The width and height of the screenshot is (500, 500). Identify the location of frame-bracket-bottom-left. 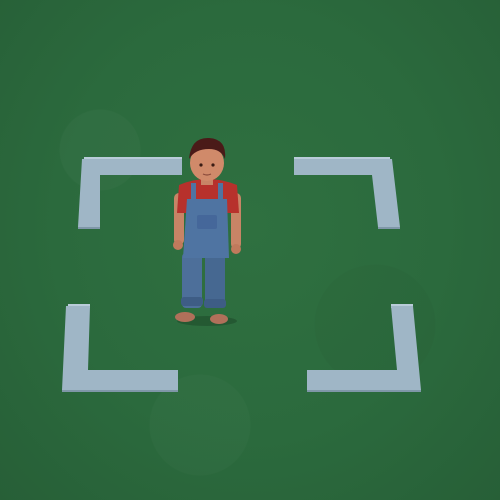
(120, 348).